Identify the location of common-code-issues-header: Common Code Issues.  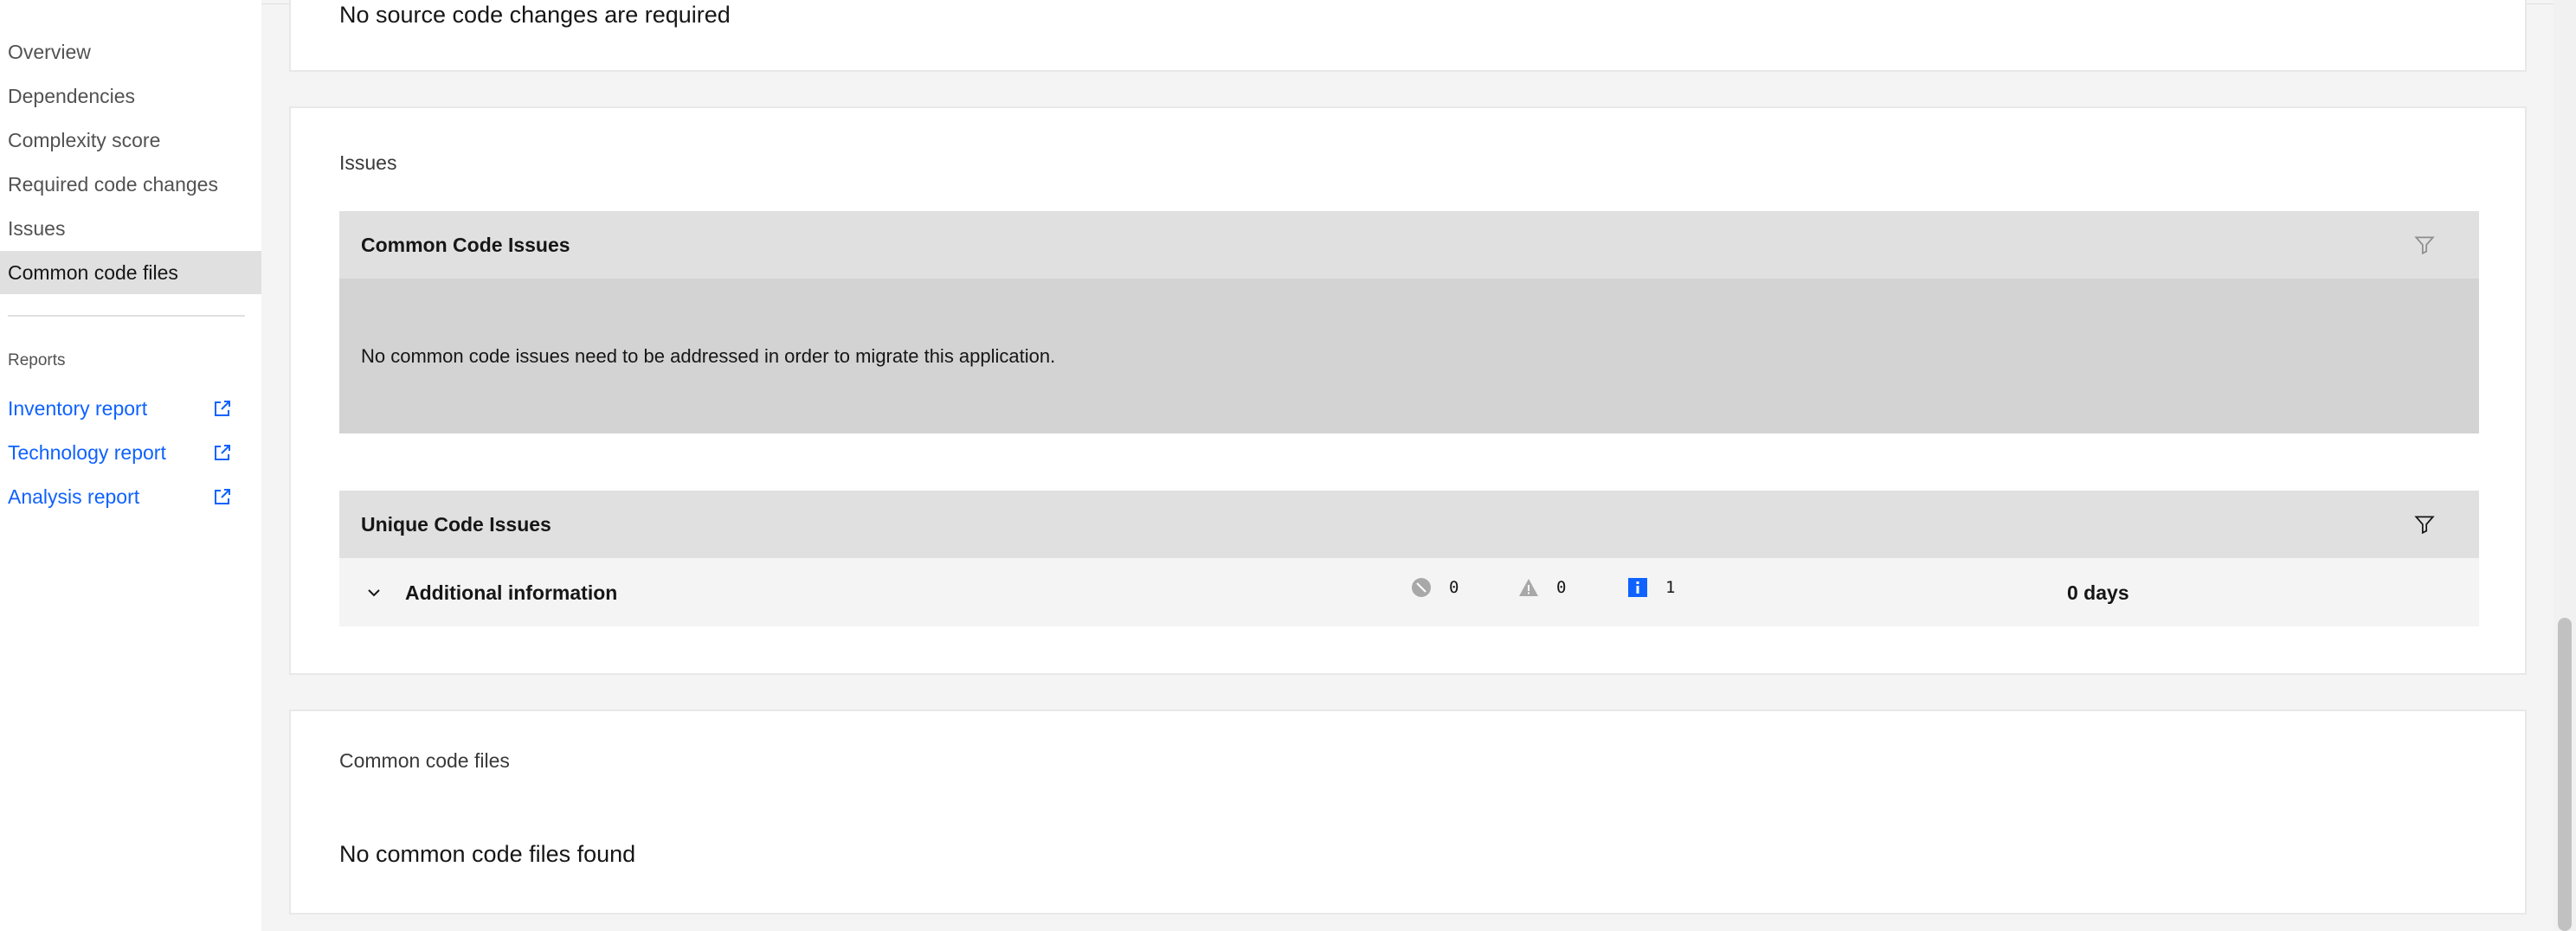
(1409, 245).